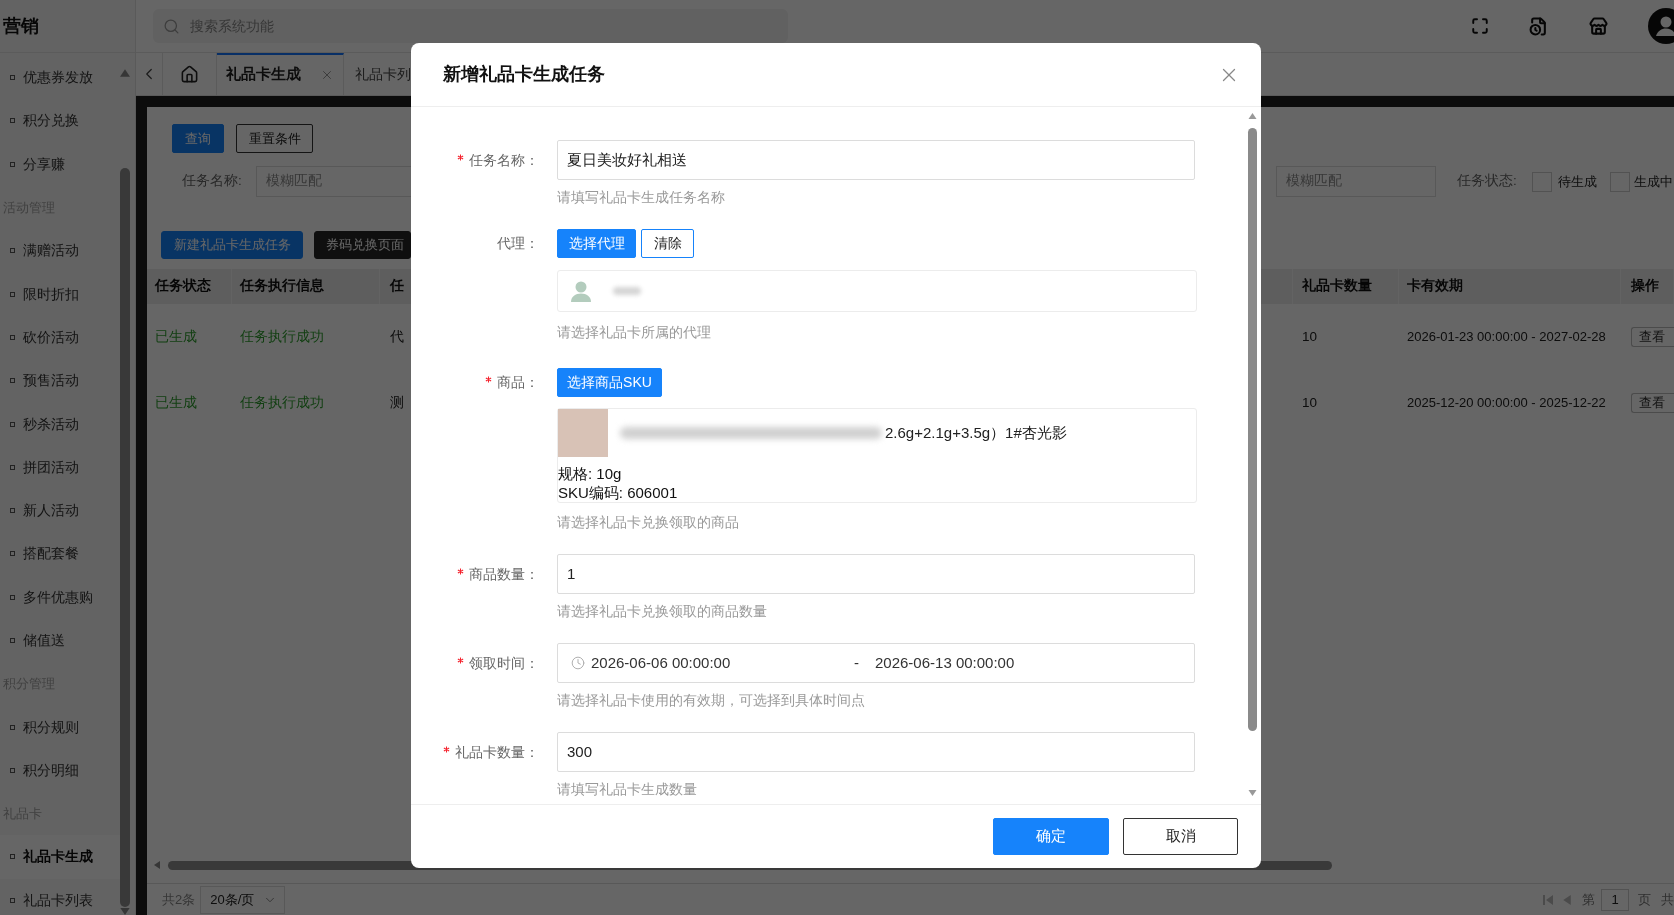  Describe the element at coordinates (60, 121) in the screenshot. I see `sidebar-item: 积分兑换` at that location.